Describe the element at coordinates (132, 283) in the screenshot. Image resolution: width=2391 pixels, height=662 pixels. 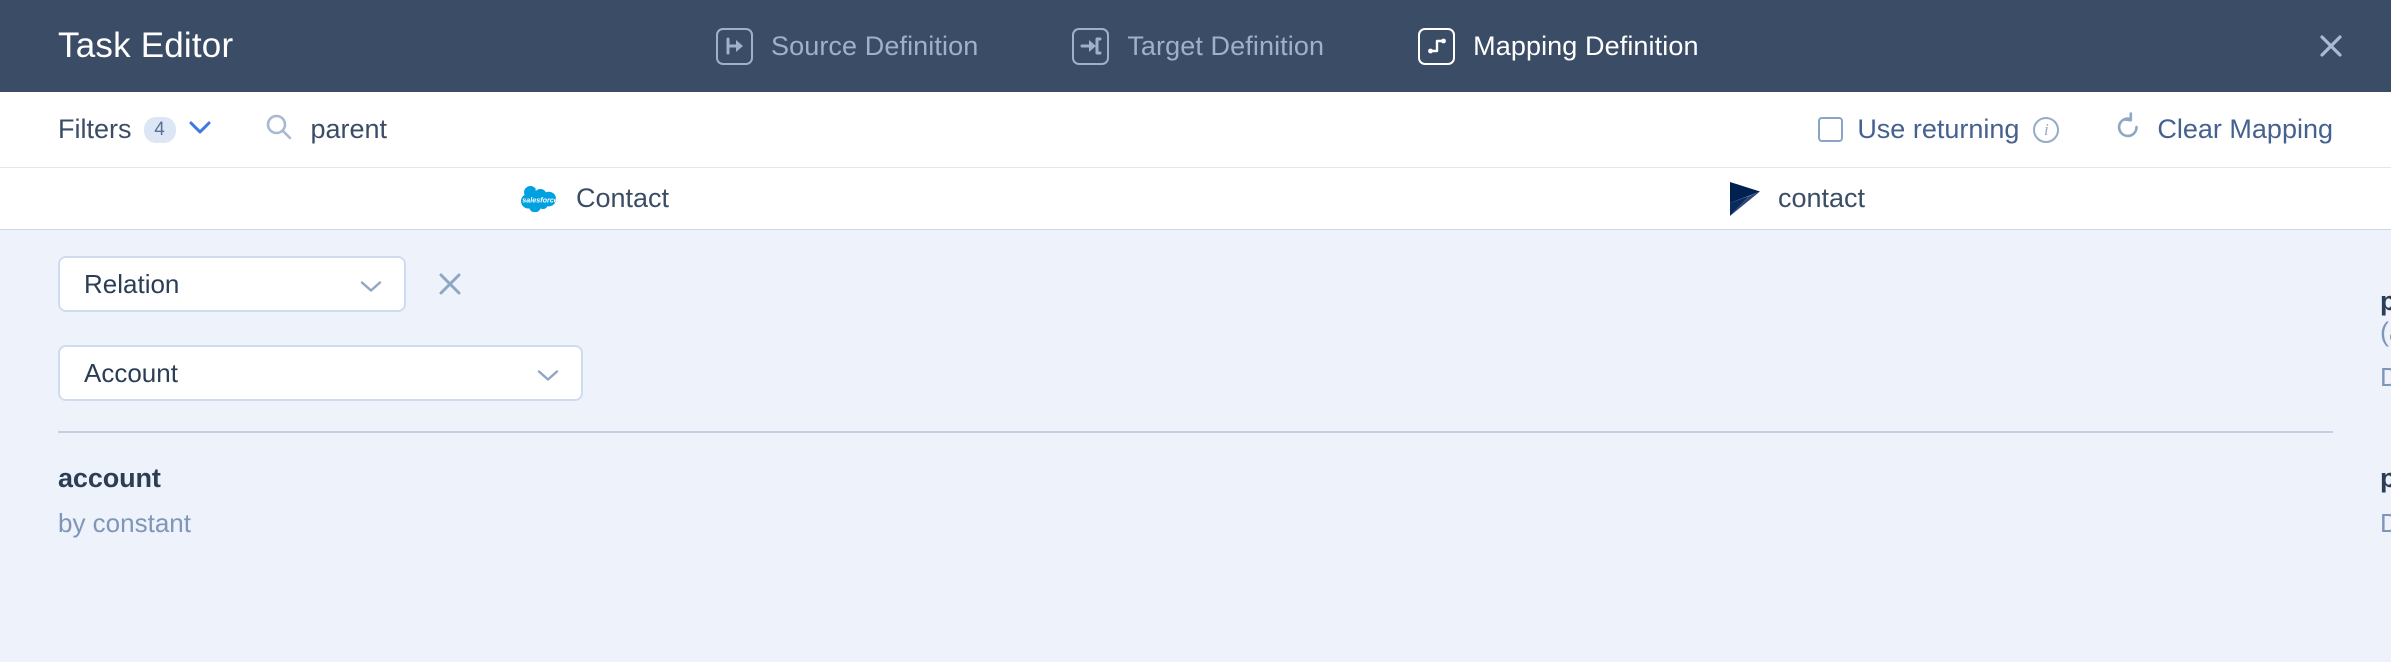
I see `relation-select-value: Relation` at that location.